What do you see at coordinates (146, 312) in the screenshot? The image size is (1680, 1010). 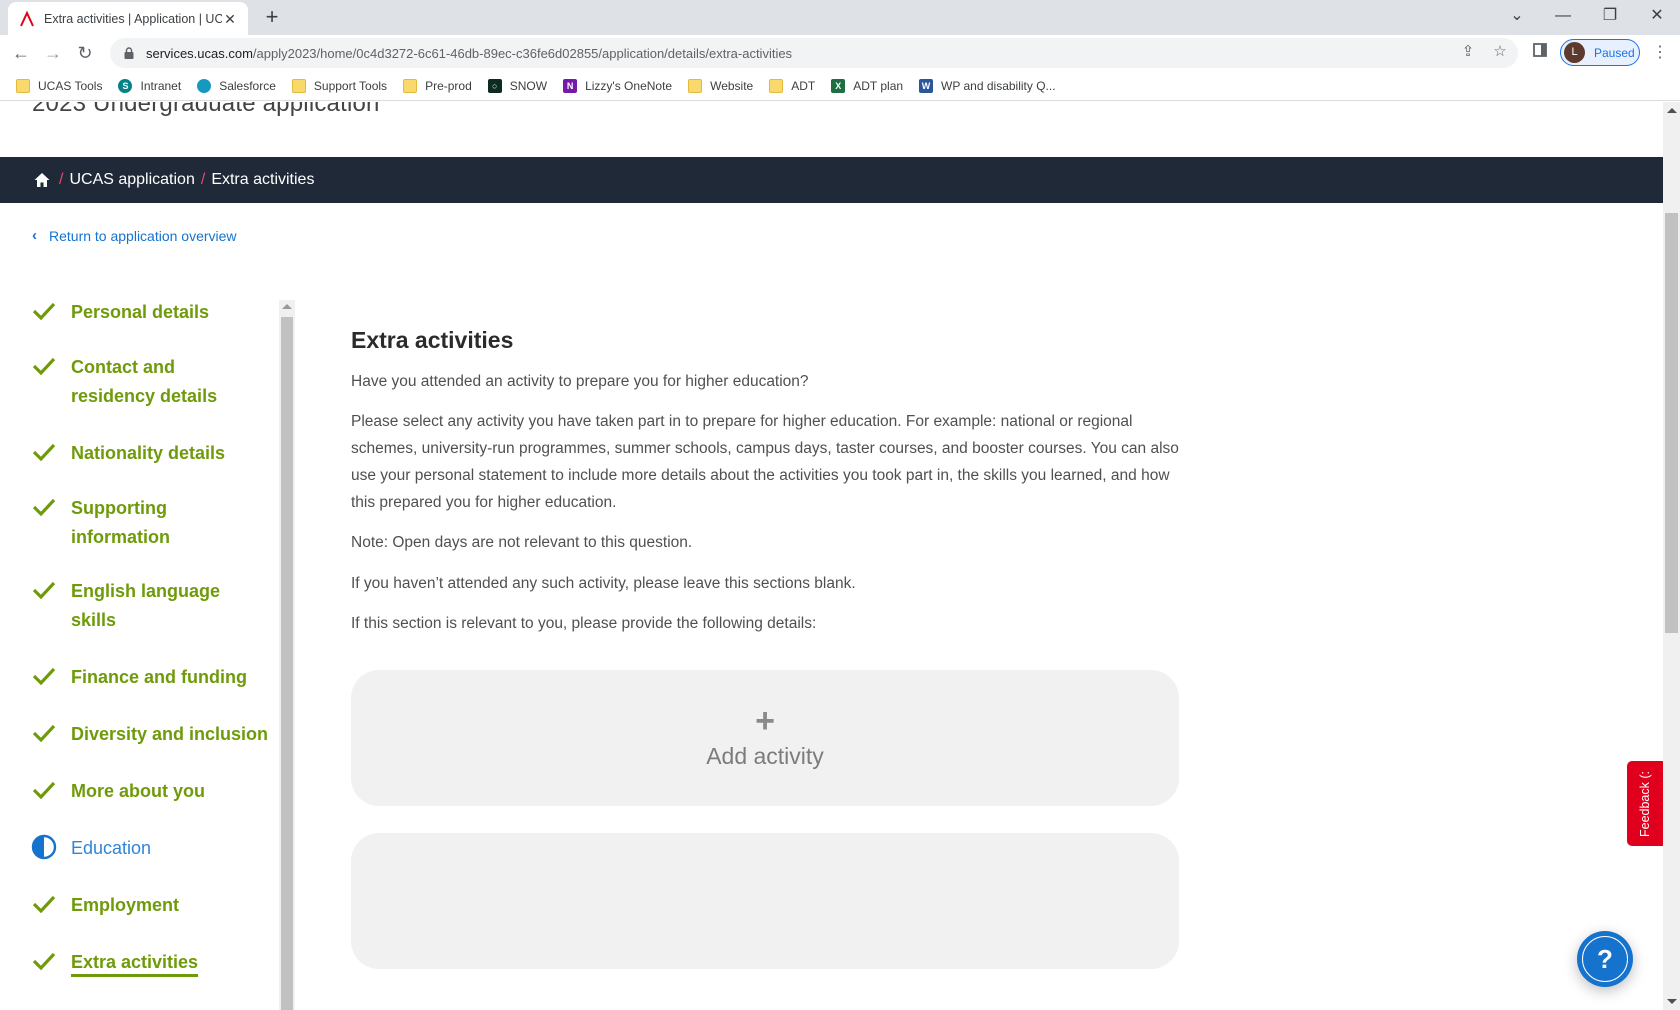 I see `sidebar-item-personal-details: Personal details` at bounding box center [146, 312].